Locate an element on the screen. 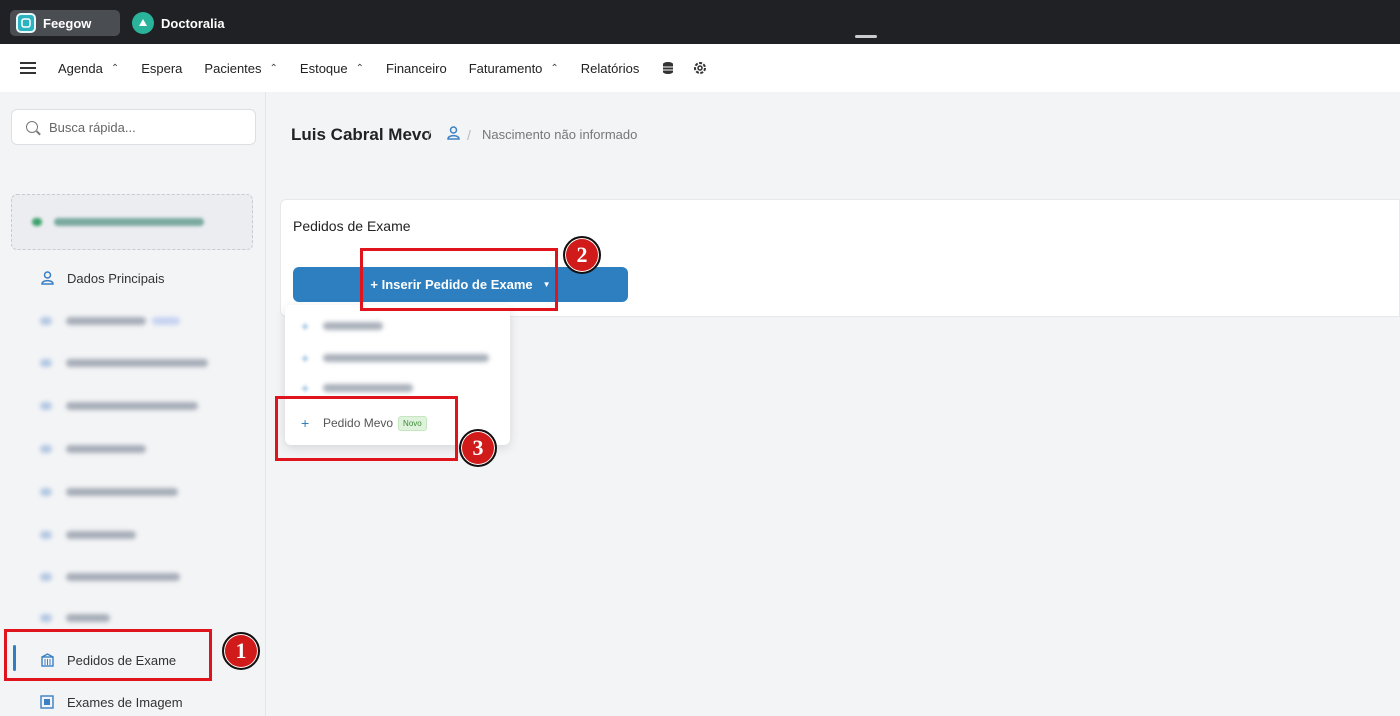 The width and height of the screenshot is (1400, 716). feegow-tab: Feegow is located at coordinates (65, 23).